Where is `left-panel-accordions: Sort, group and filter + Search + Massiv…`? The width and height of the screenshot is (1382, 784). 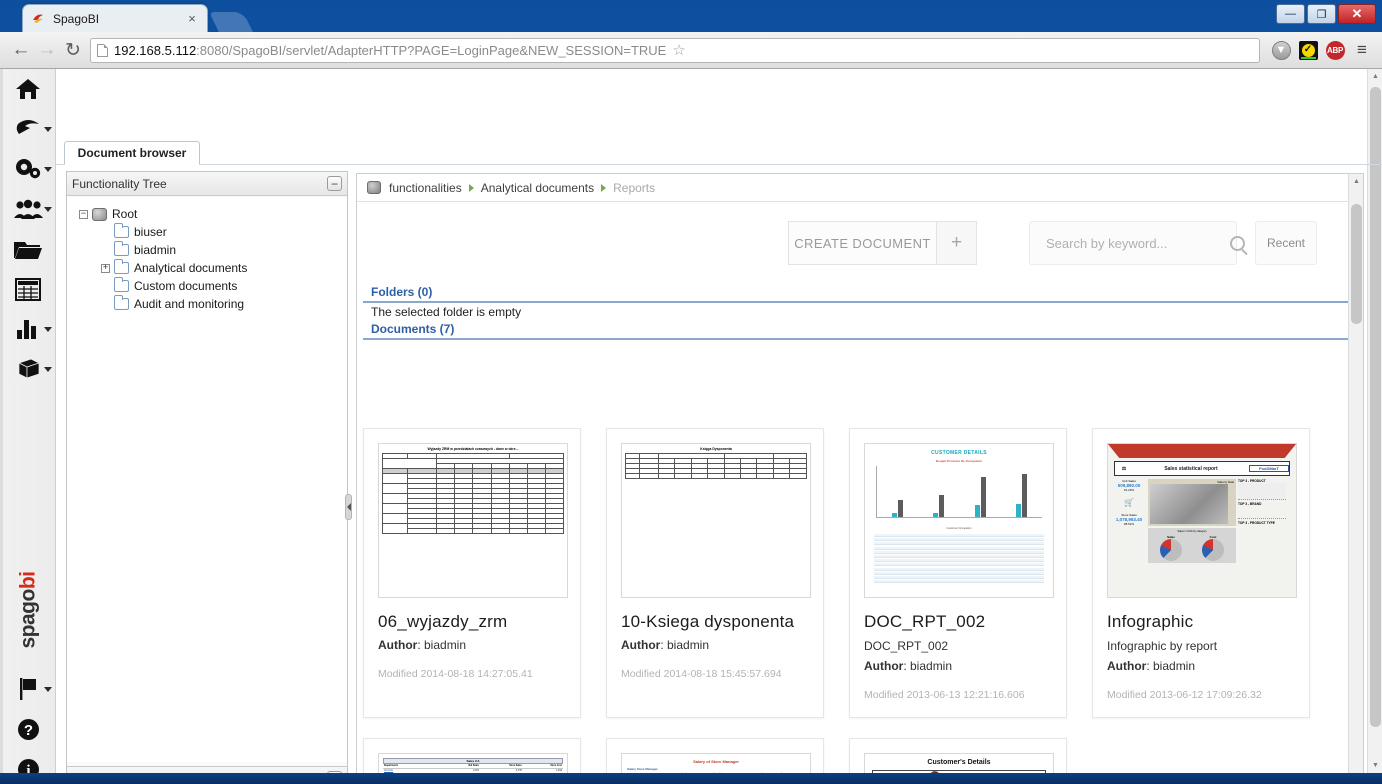 left-panel-accordions: Sort, group and filter + Search + Massiv… is located at coordinates (207, 769).